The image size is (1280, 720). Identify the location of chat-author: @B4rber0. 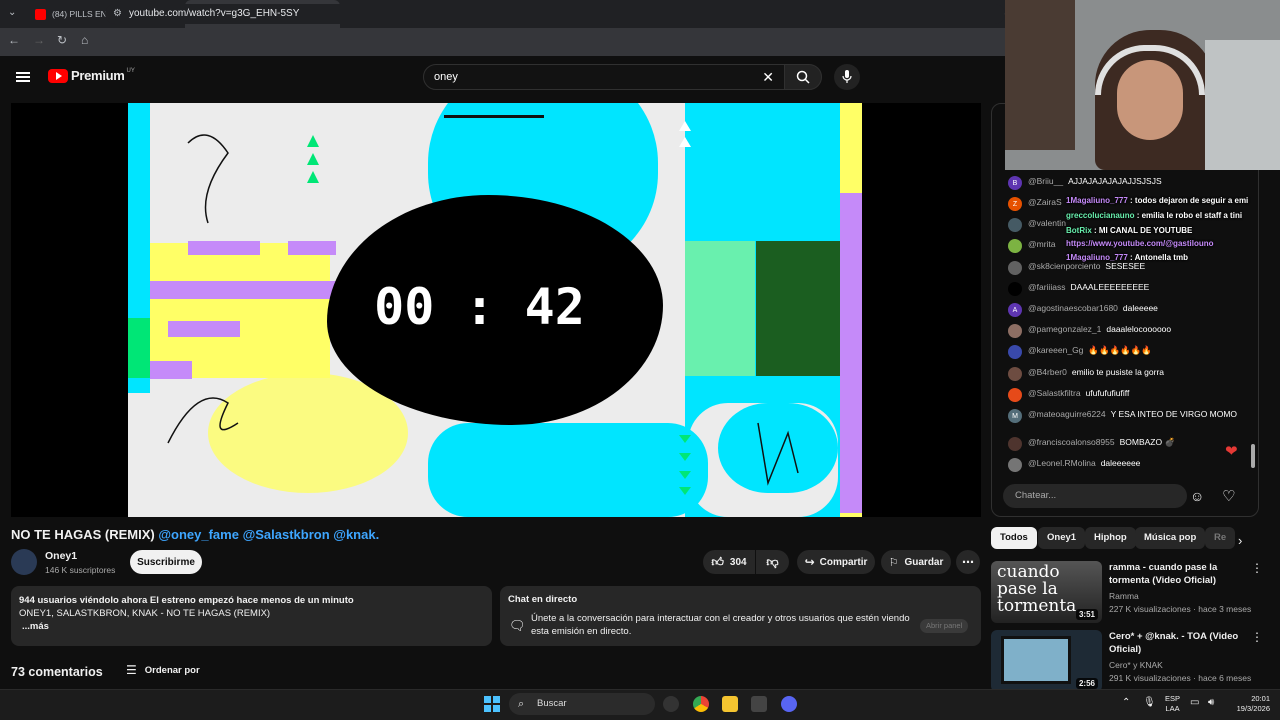
(1047, 372).